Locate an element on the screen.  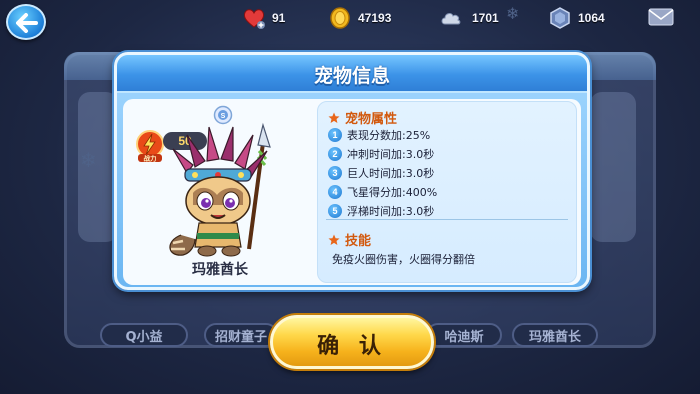
skill-description: 免疫火圈伤害，火圈得分翻倍 is located at coordinates (403, 259).